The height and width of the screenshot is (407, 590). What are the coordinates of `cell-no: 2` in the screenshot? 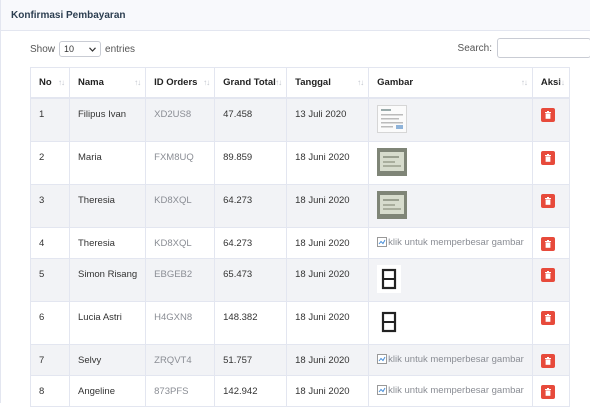 It's located at (50, 162).